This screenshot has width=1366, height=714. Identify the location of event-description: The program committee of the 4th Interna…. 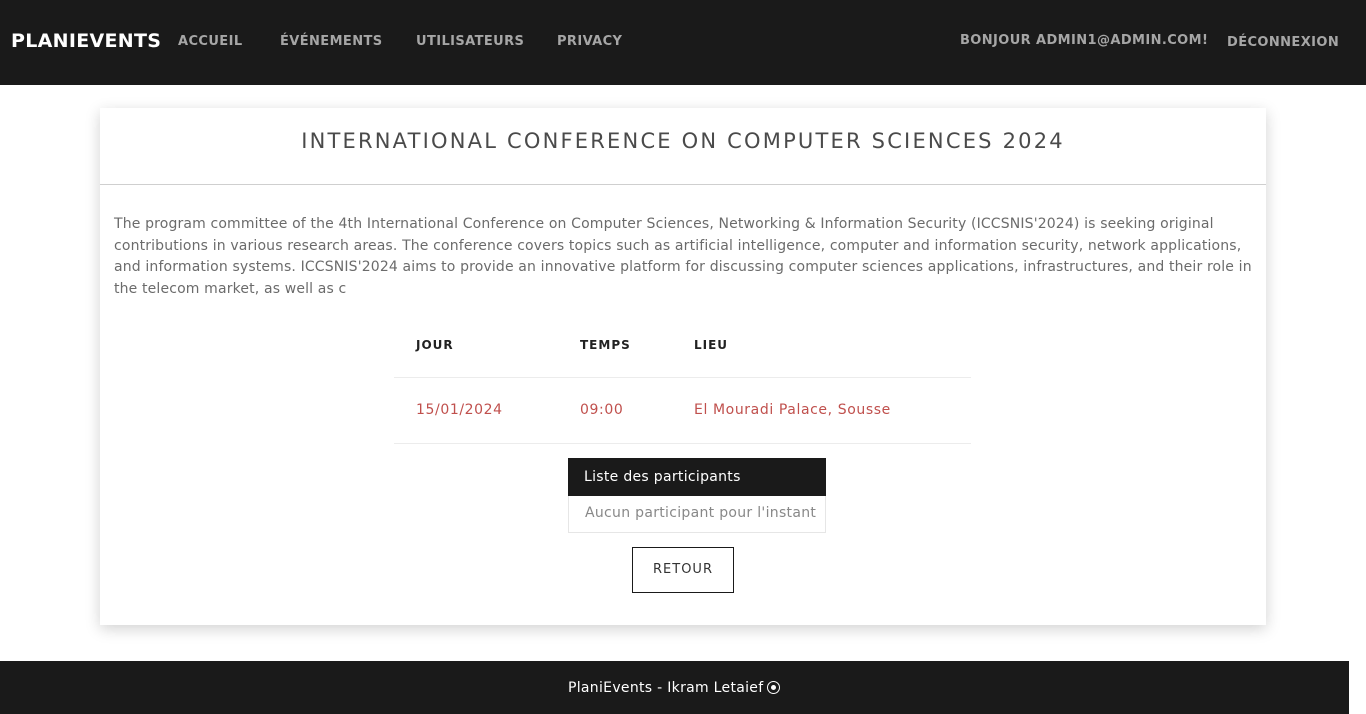
(683, 256).